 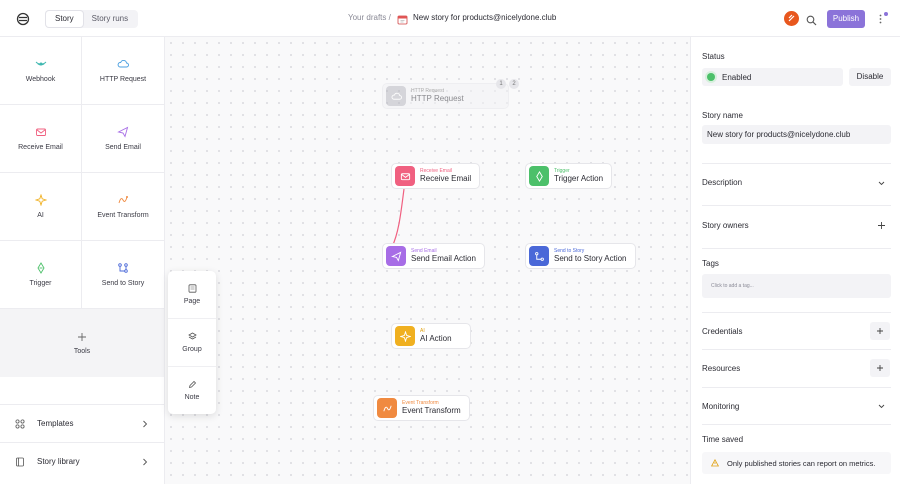 What do you see at coordinates (41, 71) in the screenshot?
I see `action-webhook: Webhook` at bounding box center [41, 71].